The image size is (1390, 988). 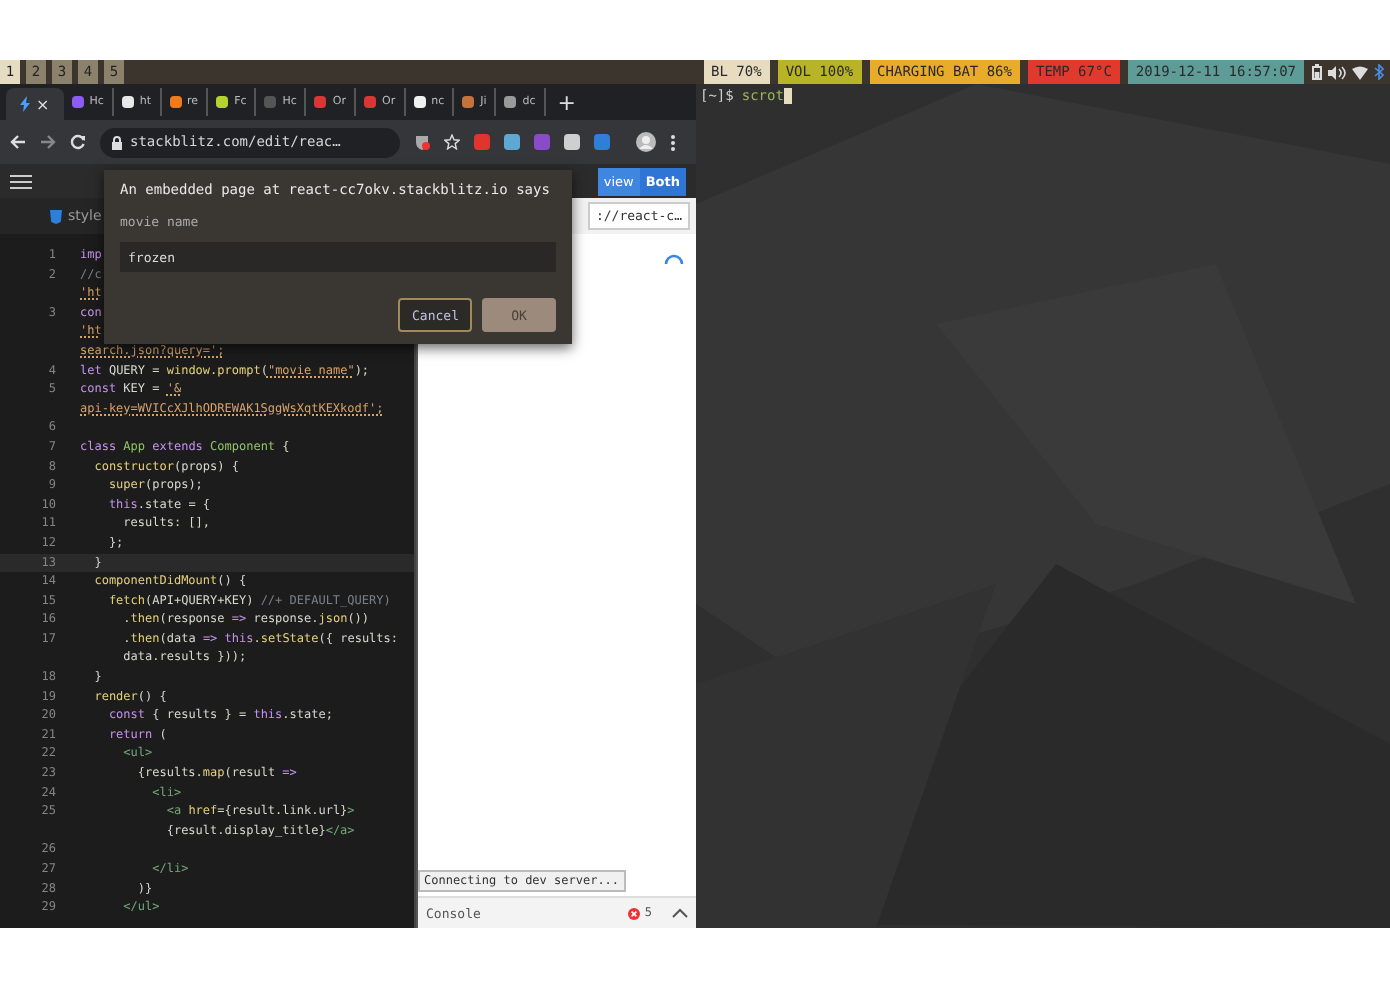 I want to click on star-icon, so click(x=452, y=142).